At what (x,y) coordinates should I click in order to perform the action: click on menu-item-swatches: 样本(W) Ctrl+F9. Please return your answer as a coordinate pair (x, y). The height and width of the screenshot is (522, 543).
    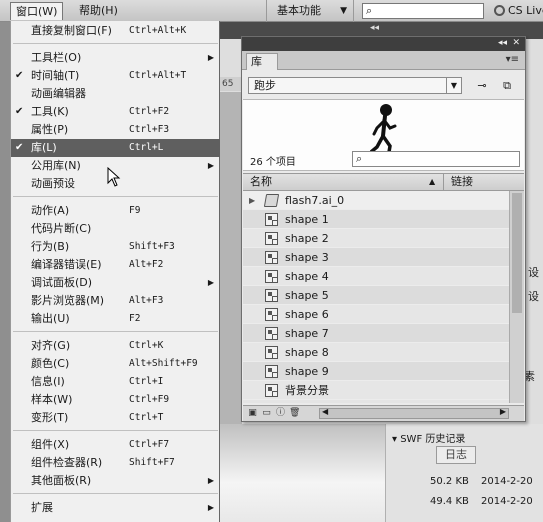
    Looking at the image, I should click on (115, 400).